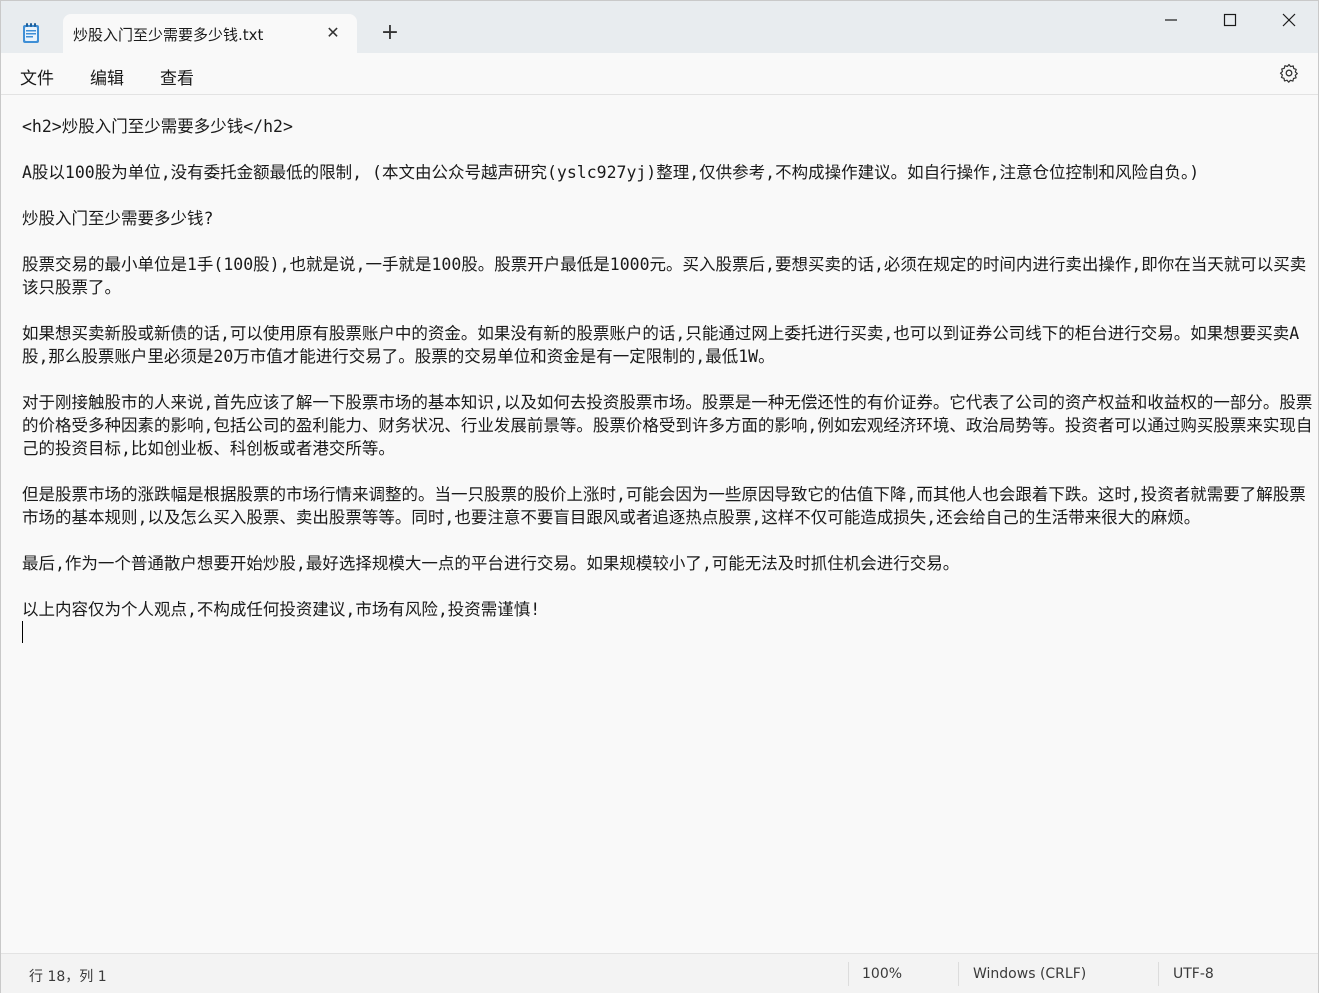 The width and height of the screenshot is (1319, 993). I want to click on document-line: 炒股入门至少需要多少钱?, so click(118, 218).